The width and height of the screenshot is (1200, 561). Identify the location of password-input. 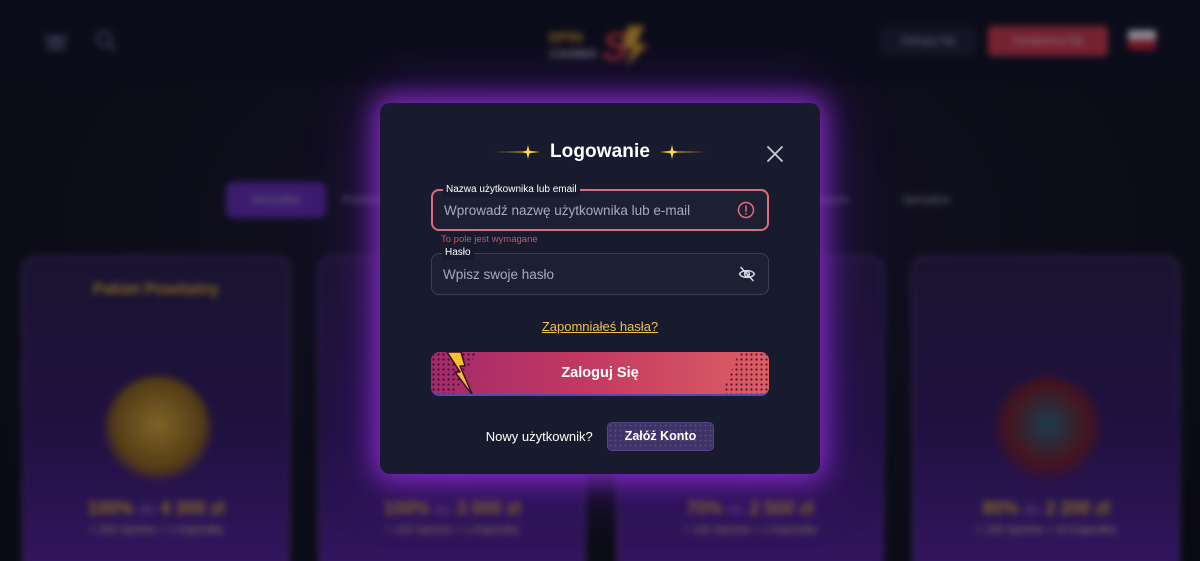
(583, 274).